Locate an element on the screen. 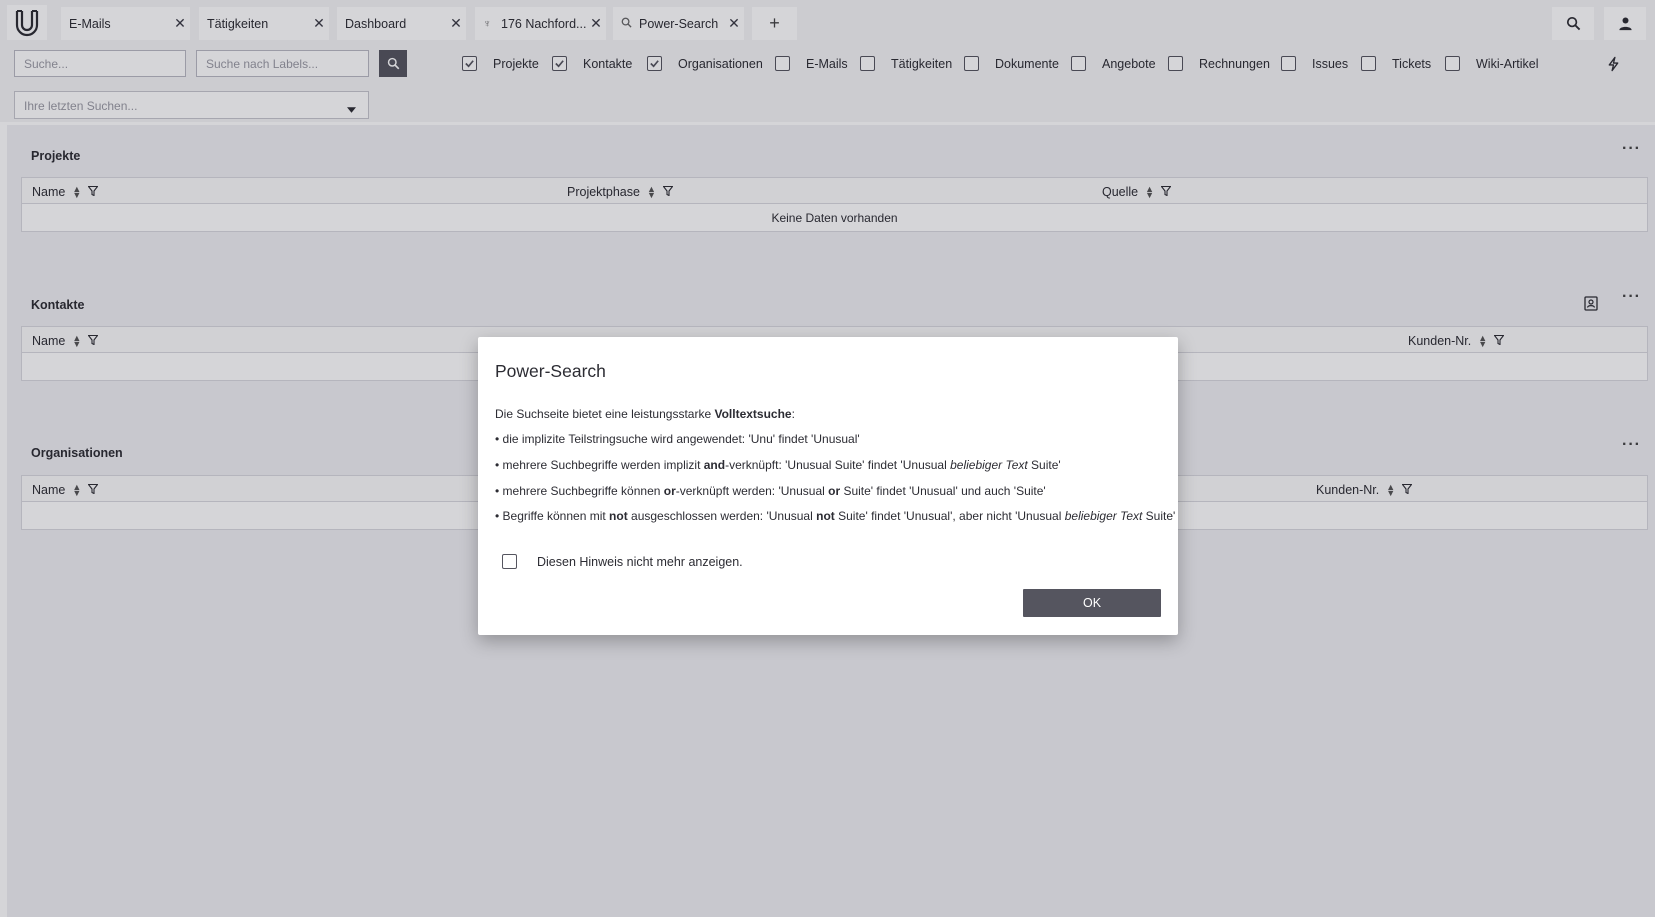  dialog-title: Power-Search is located at coordinates (550, 371).